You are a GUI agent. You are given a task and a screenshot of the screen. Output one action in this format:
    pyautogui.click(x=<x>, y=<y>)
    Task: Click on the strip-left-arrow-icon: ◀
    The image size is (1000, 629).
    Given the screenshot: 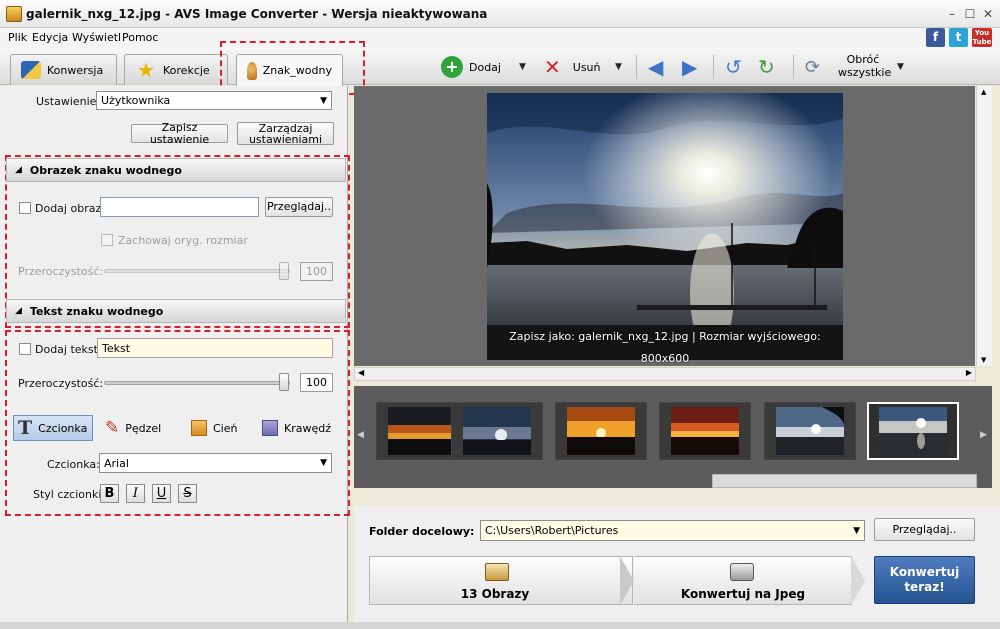 What is the action you would take?
    pyautogui.click(x=360, y=435)
    